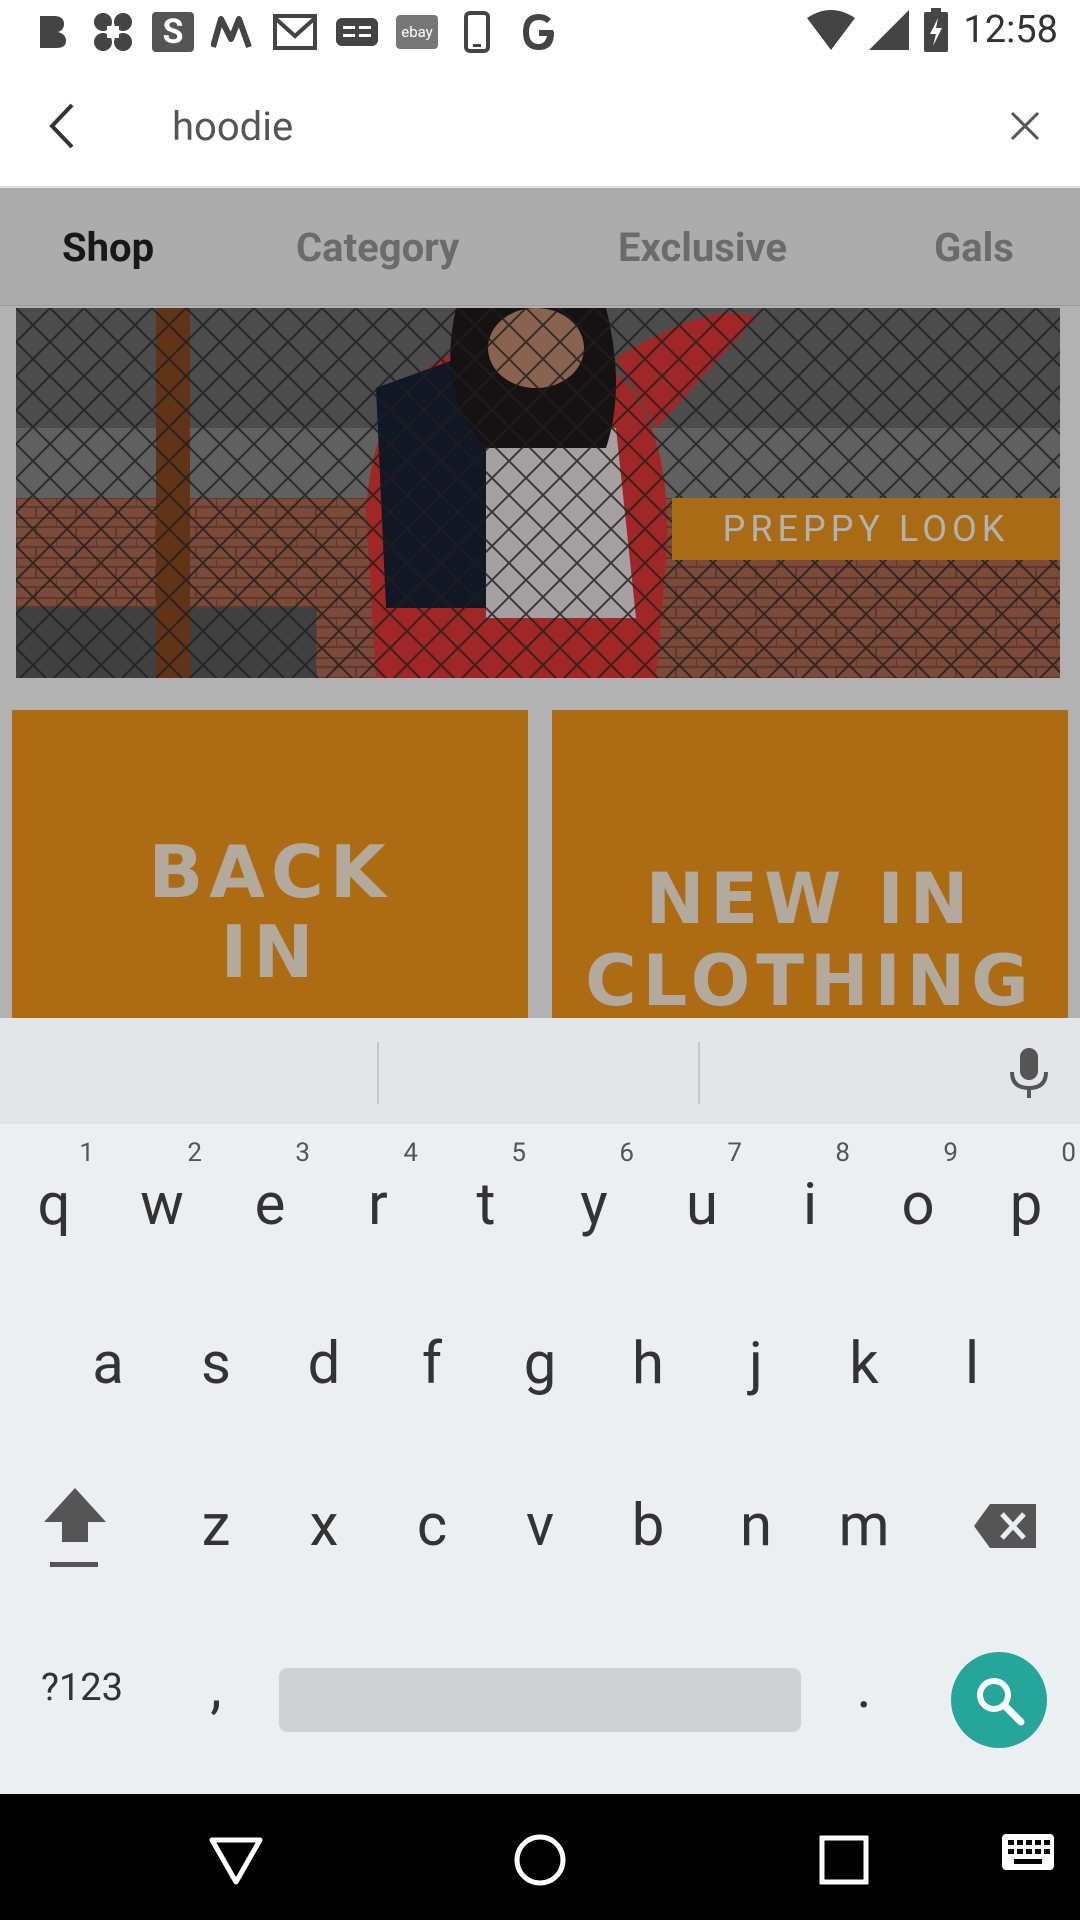 The width and height of the screenshot is (1080, 1920). I want to click on navigation-bar, so click(540, 1857).